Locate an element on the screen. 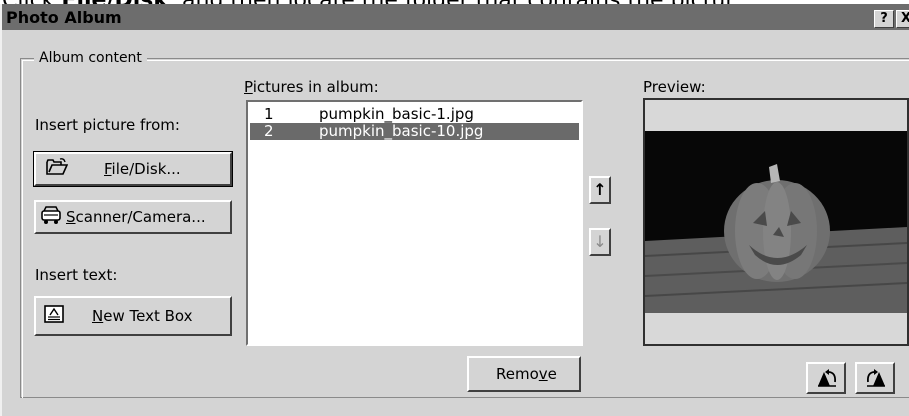 This screenshot has height=416, width=909. preview-label: Preview: is located at coordinates (674, 87).